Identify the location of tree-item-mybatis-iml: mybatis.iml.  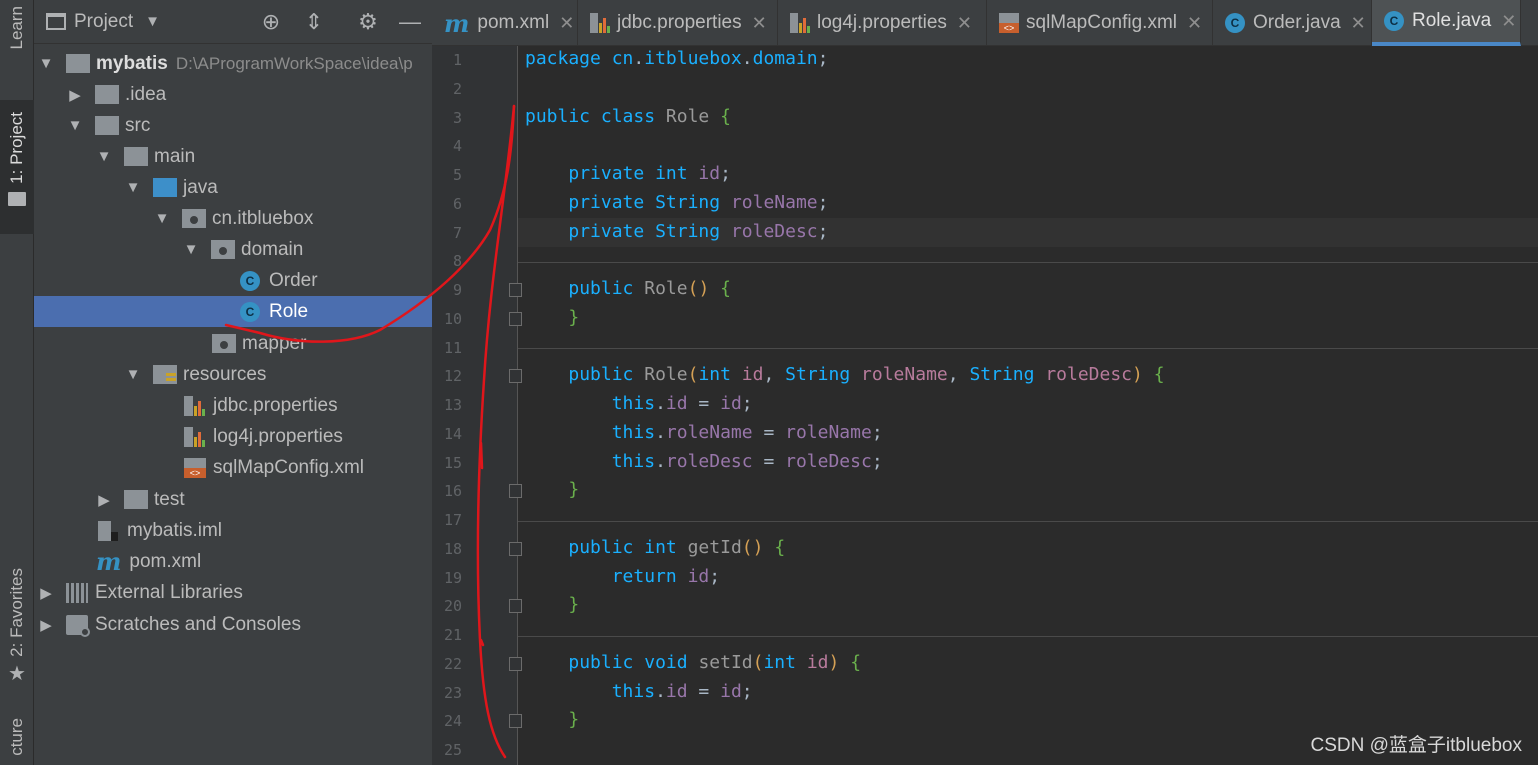
(233, 530).